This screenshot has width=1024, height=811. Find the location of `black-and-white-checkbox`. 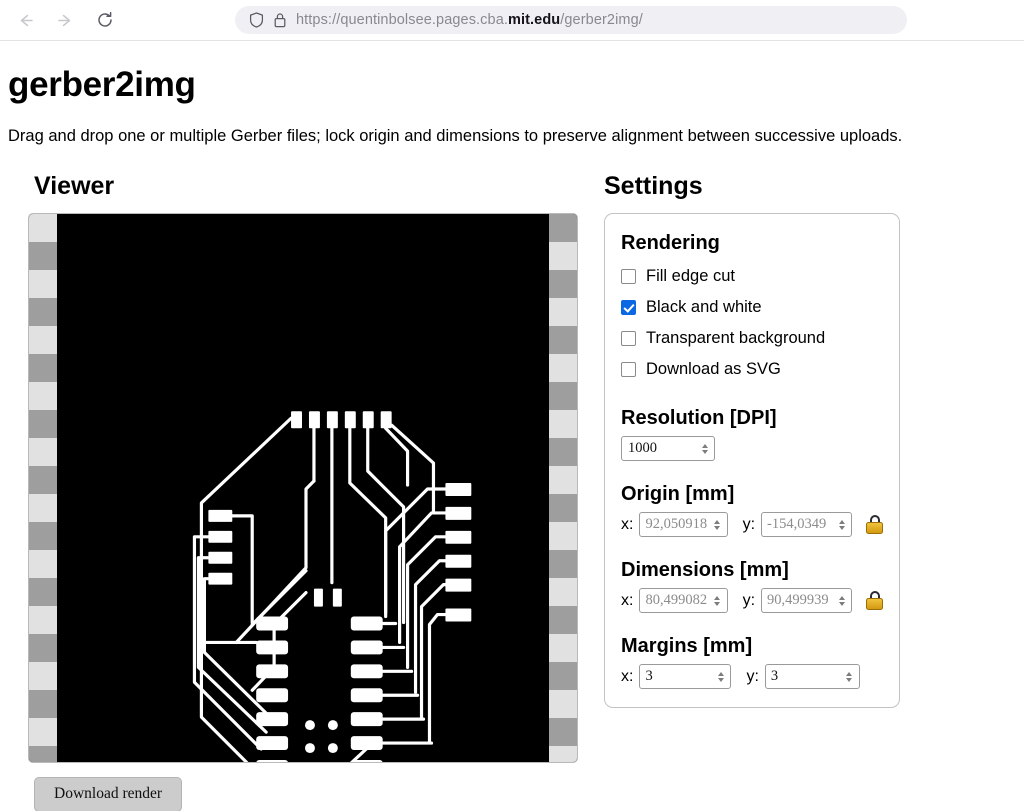

black-and-white-checkbox is located at coordinates (628, 307).